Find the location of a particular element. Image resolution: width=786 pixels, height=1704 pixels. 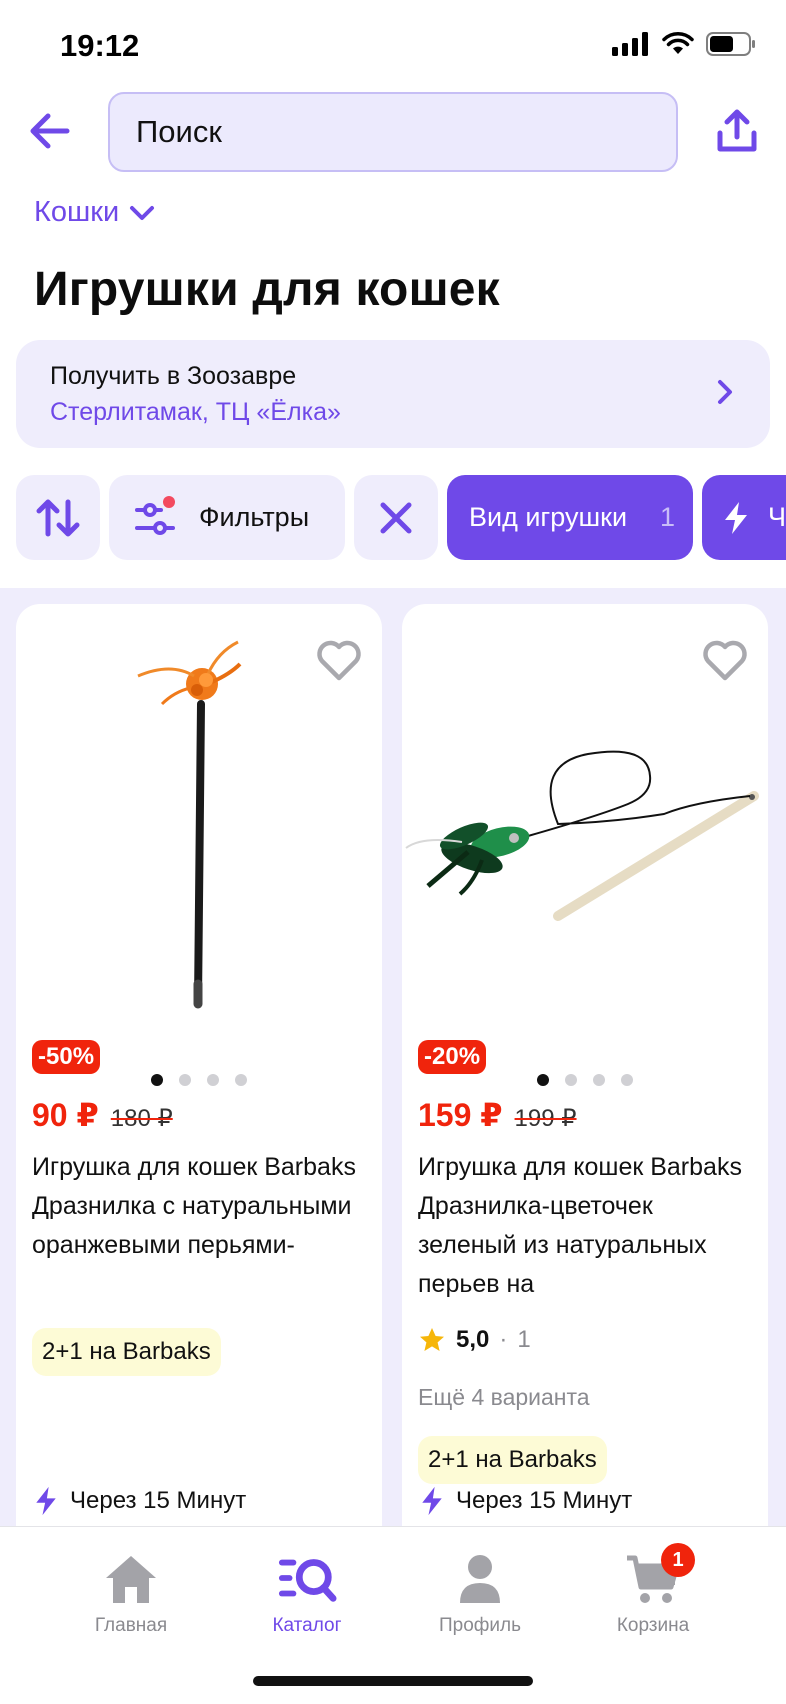

arrow-left-icon is located at coordinates (50, 131).